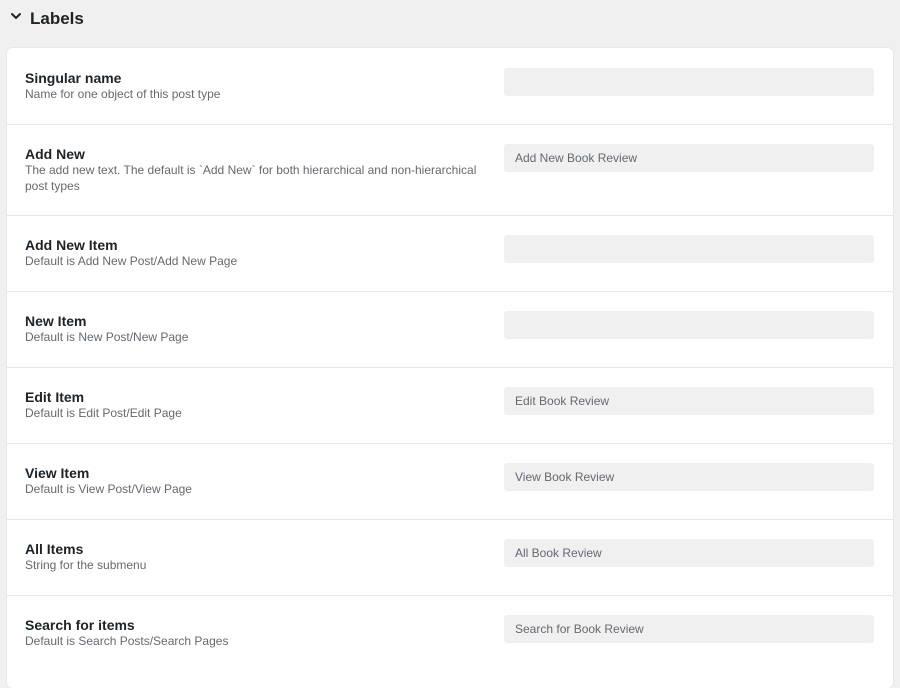 This screenshot has width=900, height=688. I want to click on chevron-down-icon, so click(16, 16).